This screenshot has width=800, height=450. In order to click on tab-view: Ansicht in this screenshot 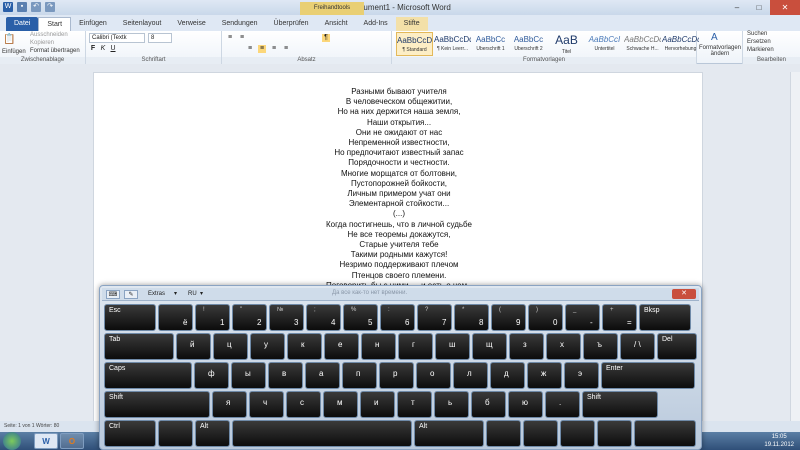, I will do `click(336, 24)`.